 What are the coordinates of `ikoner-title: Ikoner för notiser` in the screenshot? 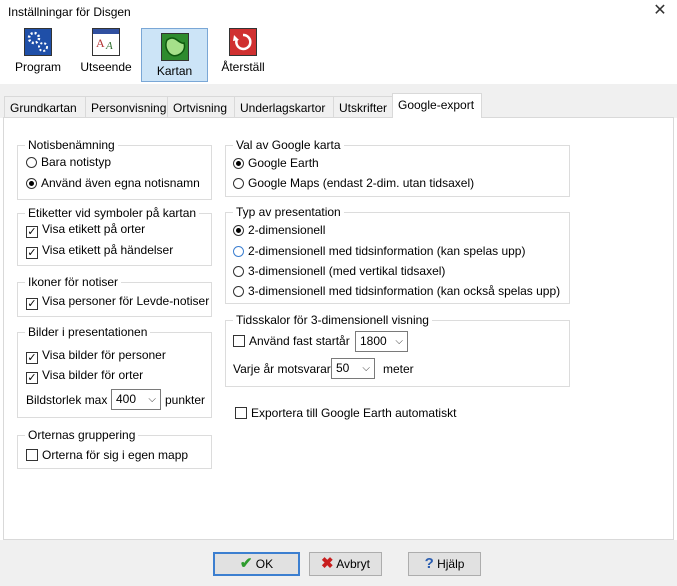 It's located at (73, 282).